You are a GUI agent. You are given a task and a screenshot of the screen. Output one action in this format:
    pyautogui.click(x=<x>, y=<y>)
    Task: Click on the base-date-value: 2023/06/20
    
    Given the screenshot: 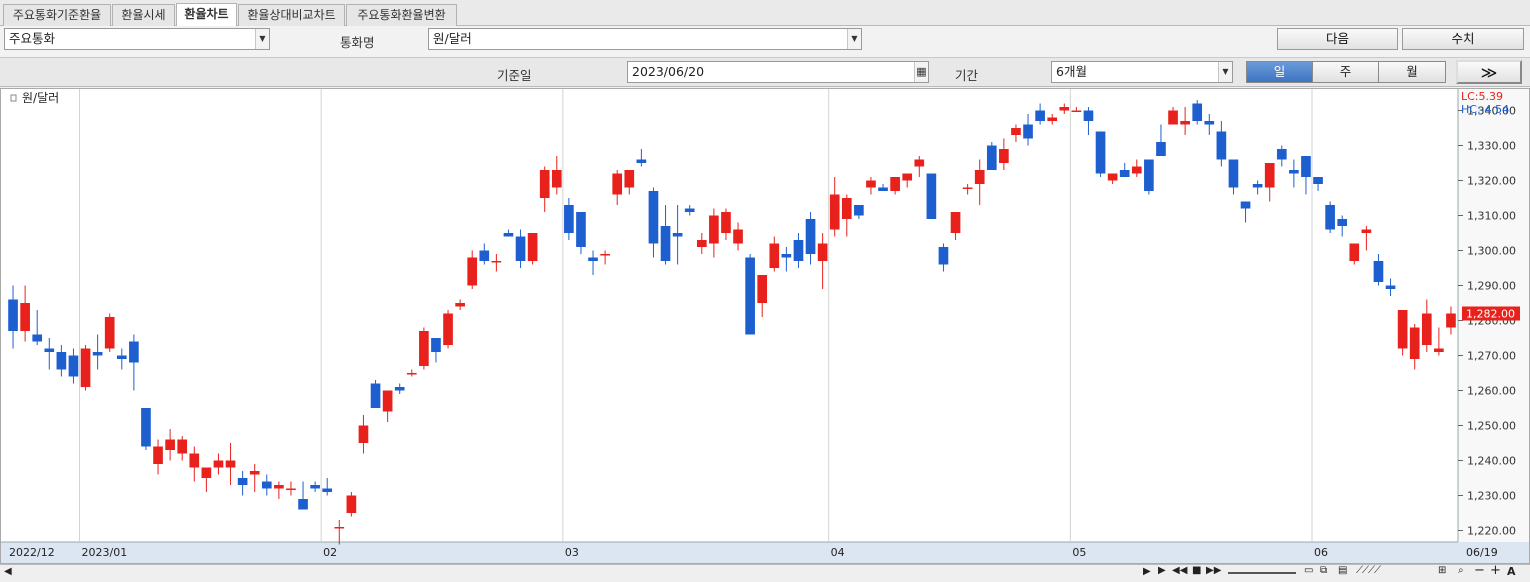 What is the action you would take?
    pyautogui.click(x=668, y=71)
    